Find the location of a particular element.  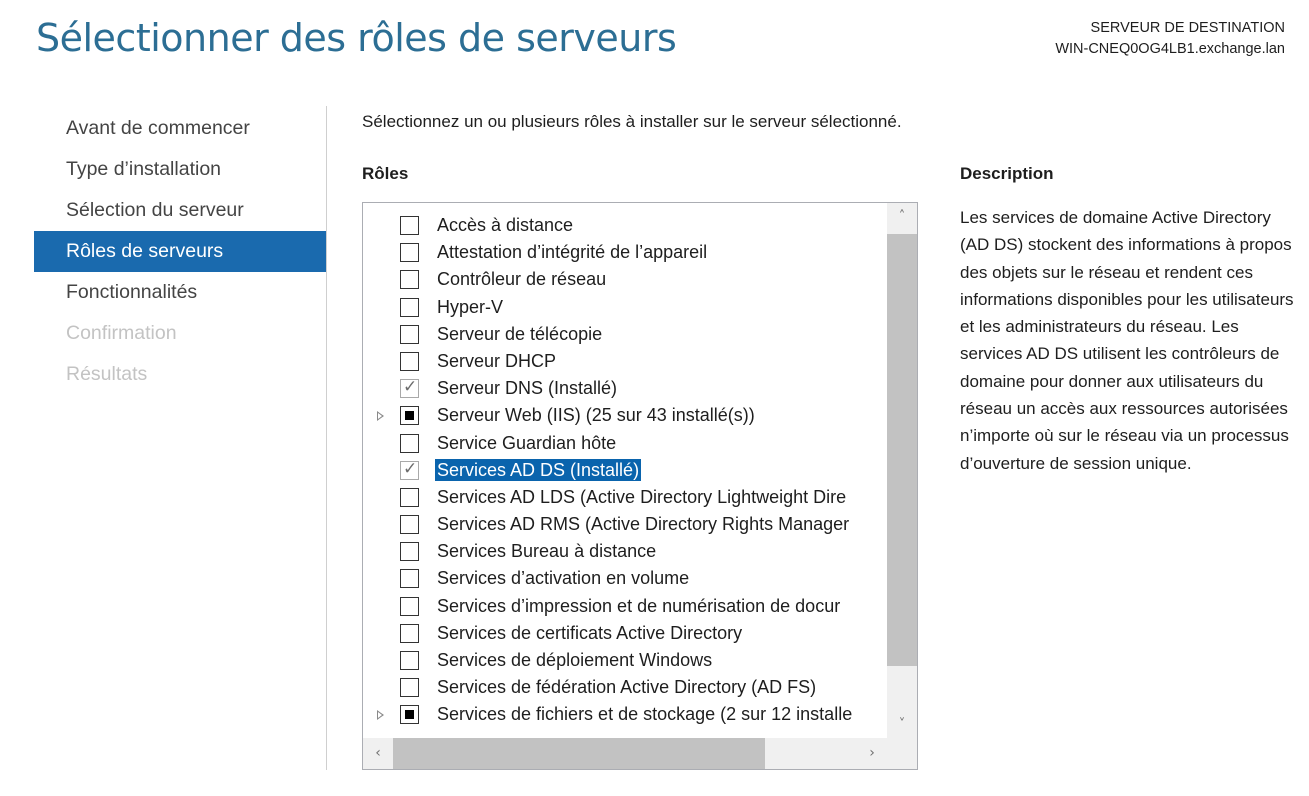

nav-item: Rôles de serveurs is located at coordinates (180, 251).